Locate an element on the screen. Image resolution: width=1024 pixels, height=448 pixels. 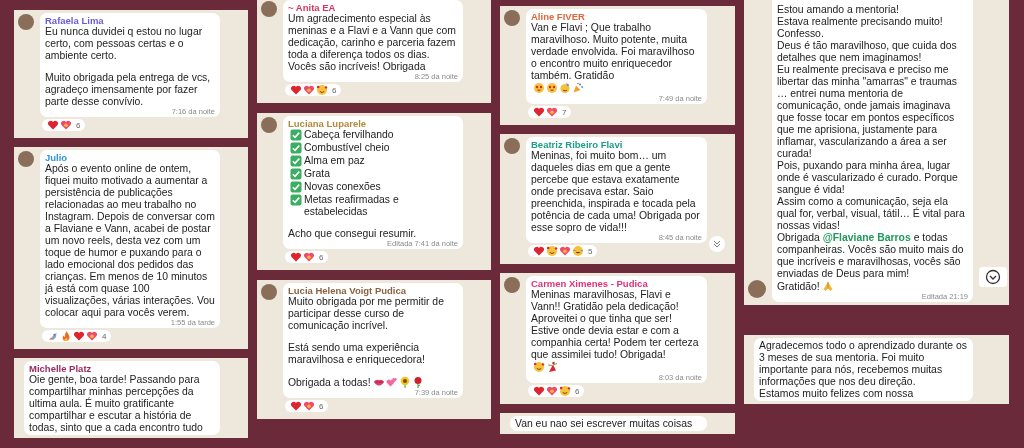
sender-name: Lucia Helena Voigt Pudica is located at coordinates (348, 290).